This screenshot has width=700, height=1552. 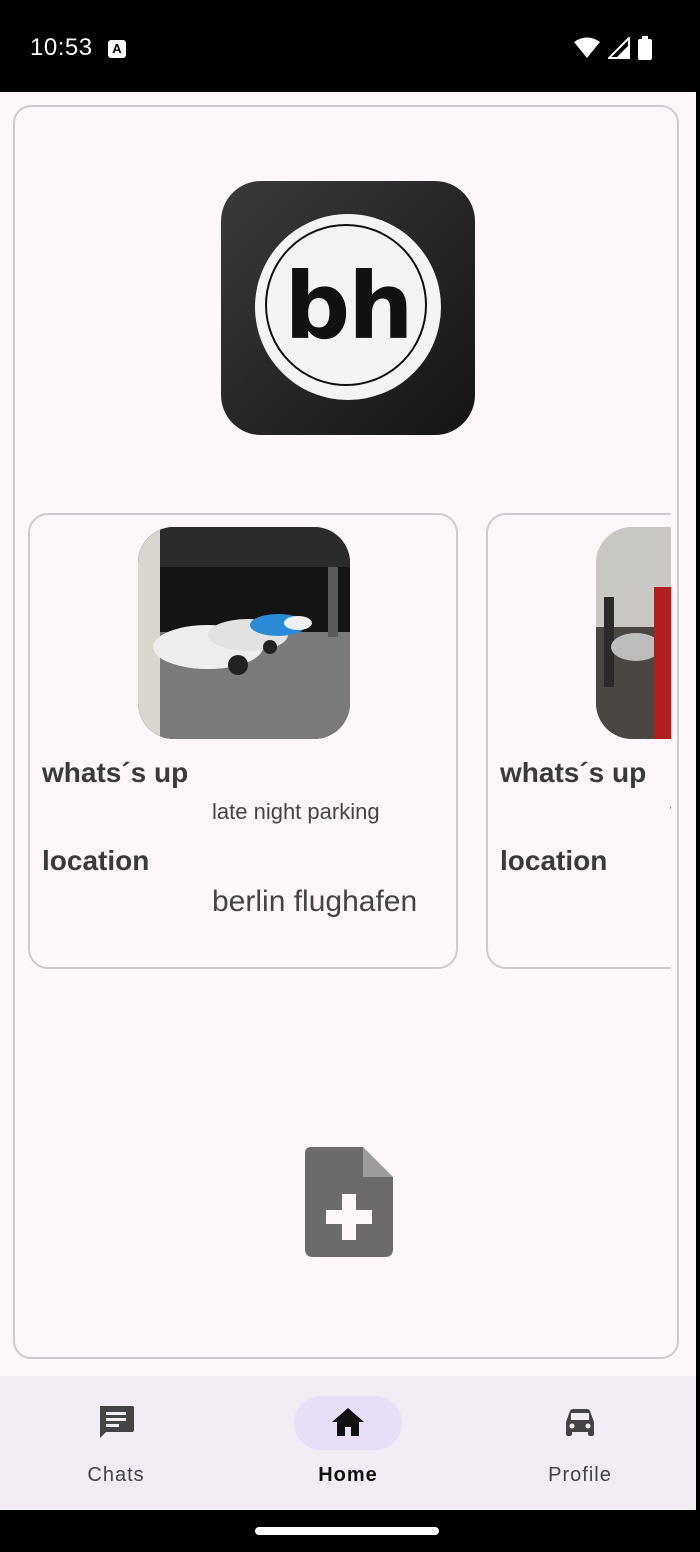 I want to click on wifi-icon, so click(x=587, y=47).